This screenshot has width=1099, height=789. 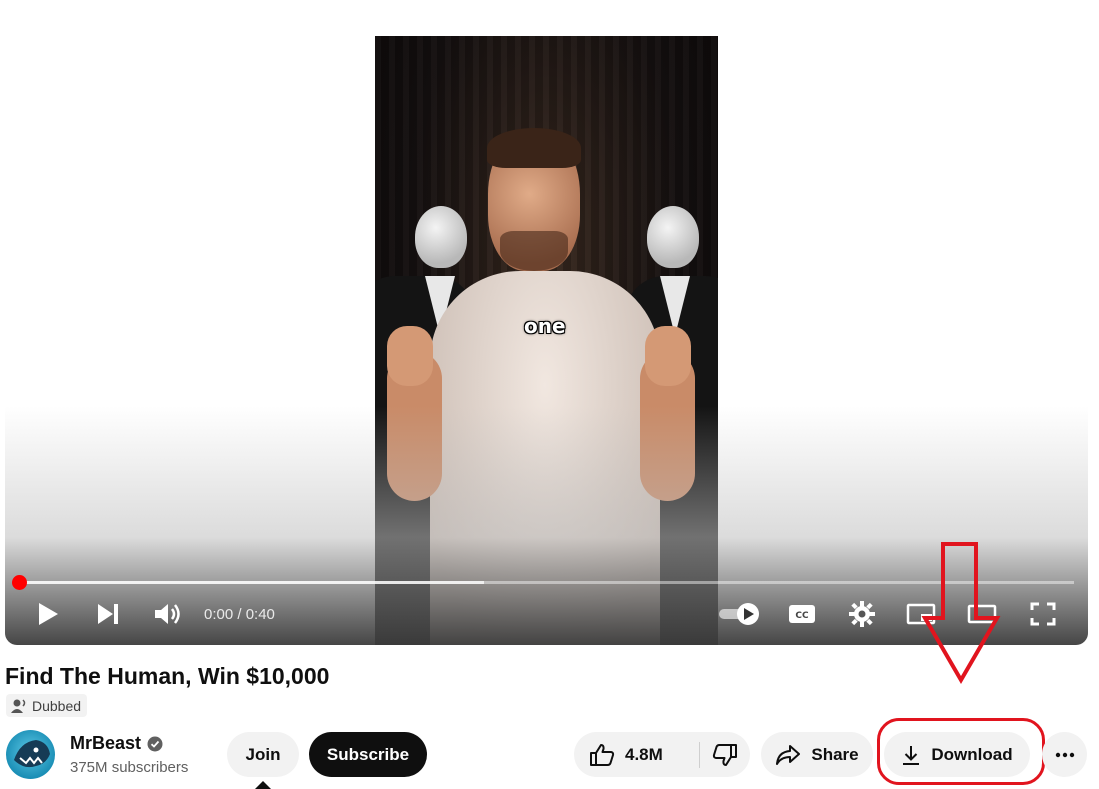 I want to click on more-options-button, so click(x=1064, y=754).